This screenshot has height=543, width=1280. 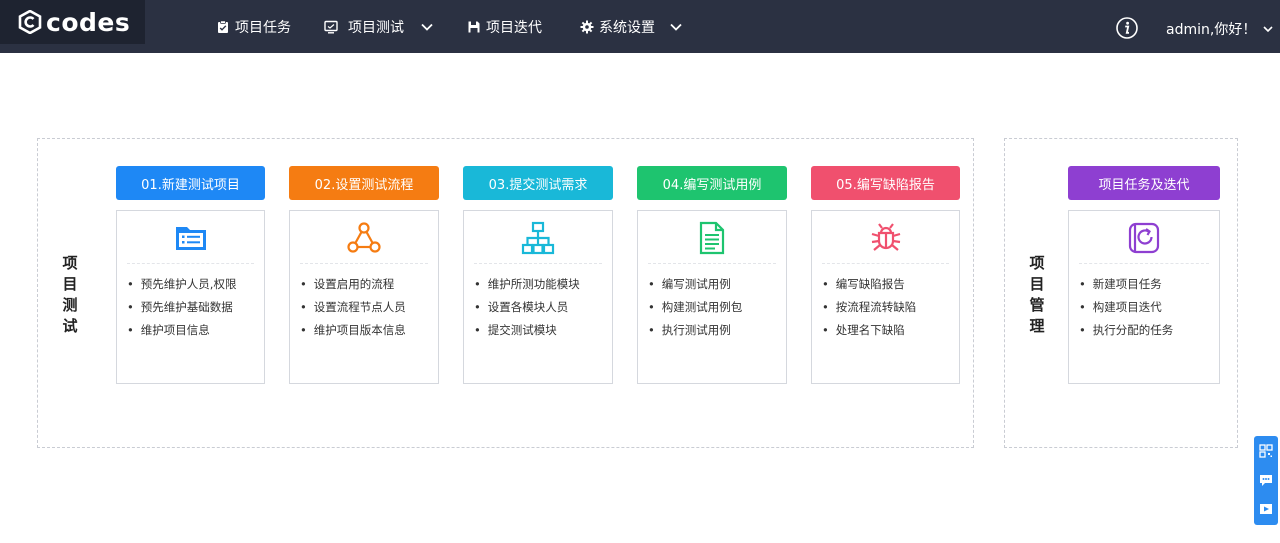 I want to click on nav-item-project-tasks: 项目任务, so click(x=253, y=26).